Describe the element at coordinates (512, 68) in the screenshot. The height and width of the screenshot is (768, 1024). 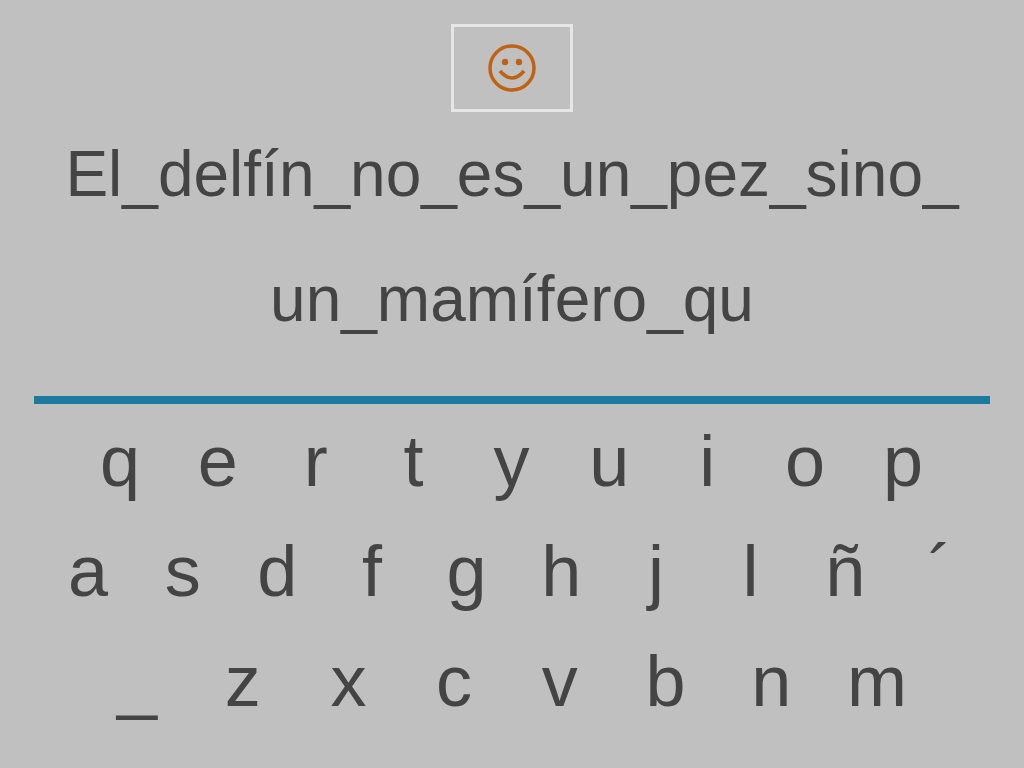
I see `smiley-icon` at that location.